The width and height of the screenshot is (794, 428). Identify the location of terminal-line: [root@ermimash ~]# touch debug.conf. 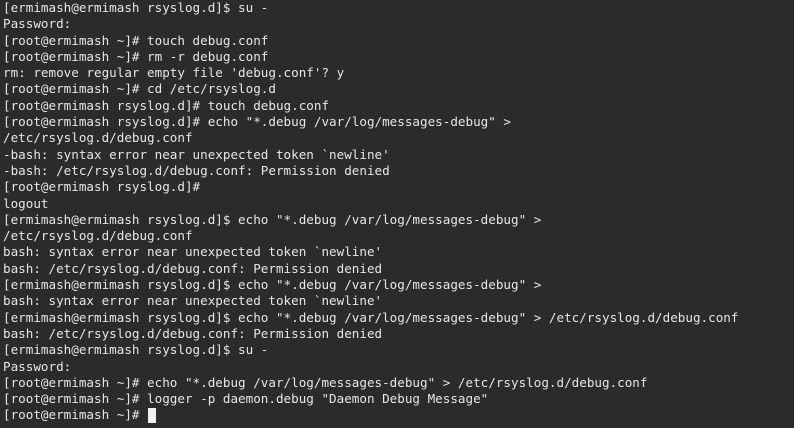
(136, 40).